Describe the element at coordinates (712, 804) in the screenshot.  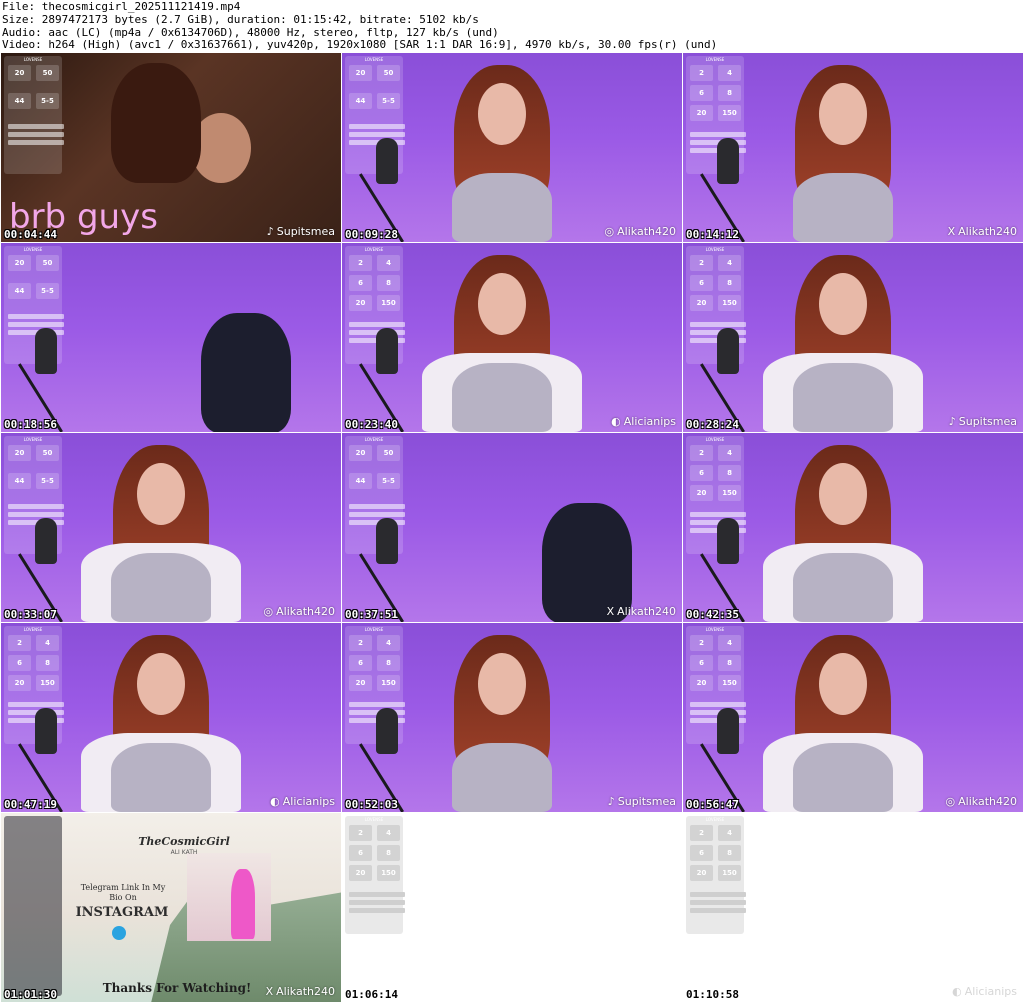
I see `timestamp-label: 00:56:47` at that location.